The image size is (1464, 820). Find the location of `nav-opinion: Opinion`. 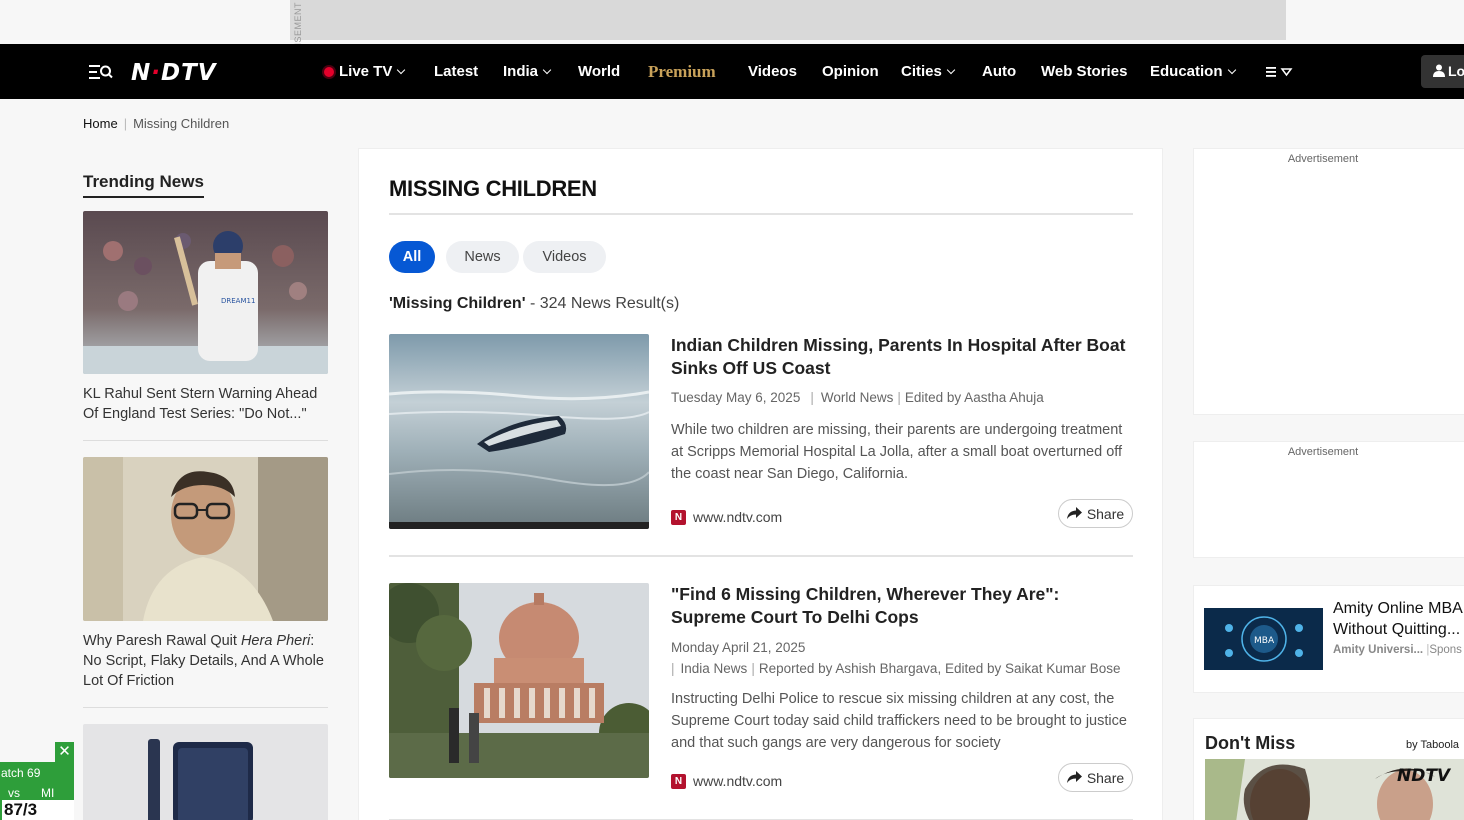

nav-opinion: Opinion is located at coordinates (850, 71).